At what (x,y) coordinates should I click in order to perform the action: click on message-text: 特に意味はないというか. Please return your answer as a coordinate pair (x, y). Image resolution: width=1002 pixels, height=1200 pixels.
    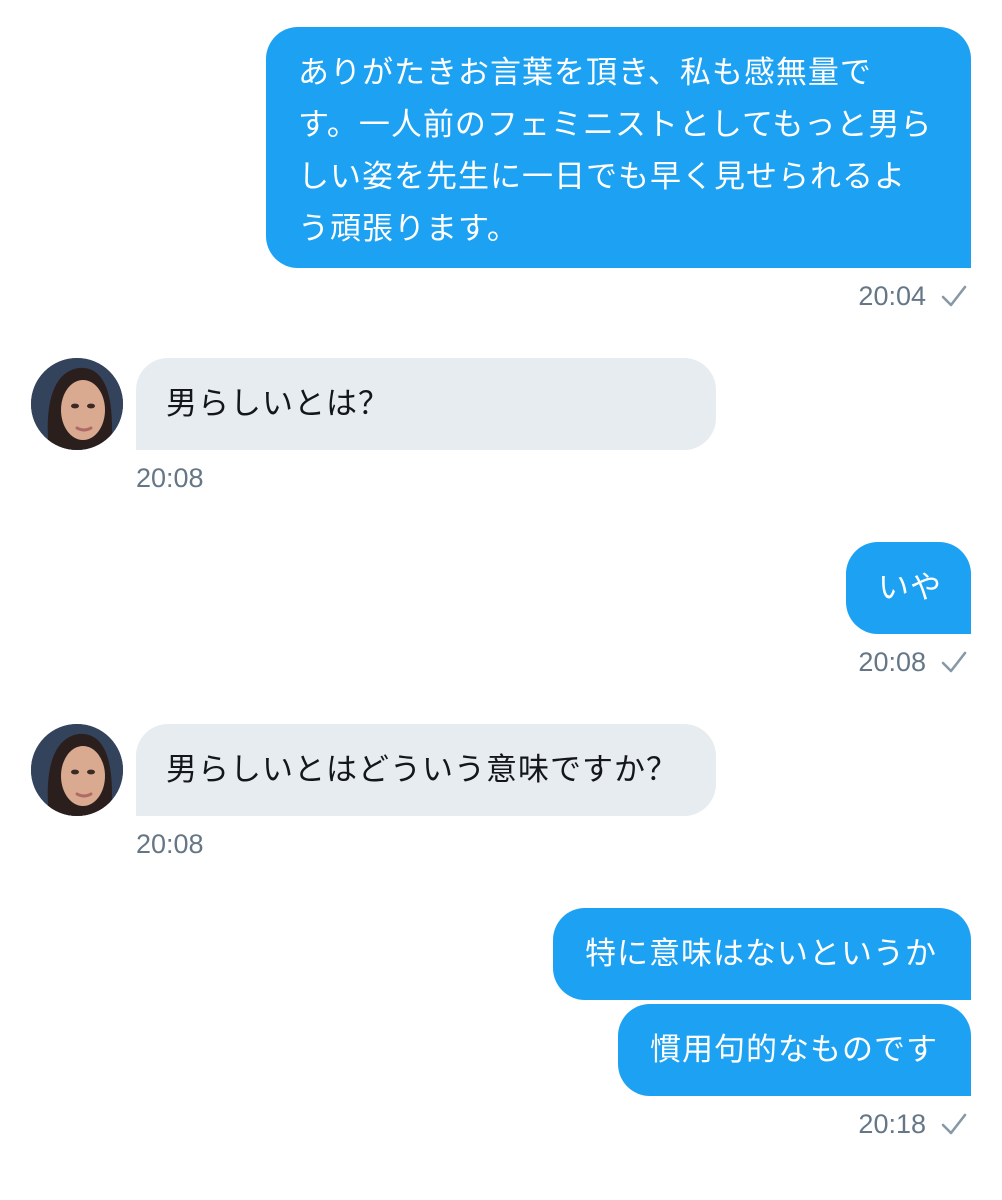
    Looking at the image, I should click on (761, 954).